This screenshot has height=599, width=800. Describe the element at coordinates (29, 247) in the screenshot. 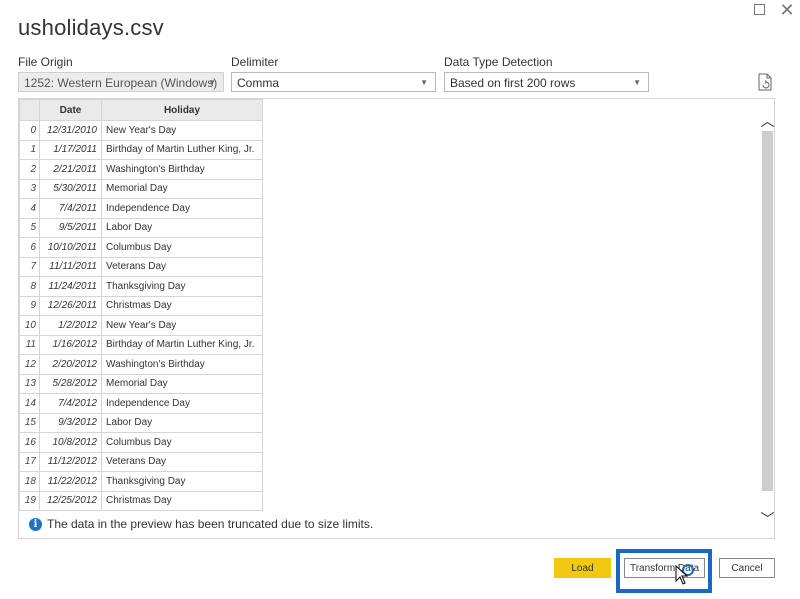

I see `row-index-cell: 6` at that location.